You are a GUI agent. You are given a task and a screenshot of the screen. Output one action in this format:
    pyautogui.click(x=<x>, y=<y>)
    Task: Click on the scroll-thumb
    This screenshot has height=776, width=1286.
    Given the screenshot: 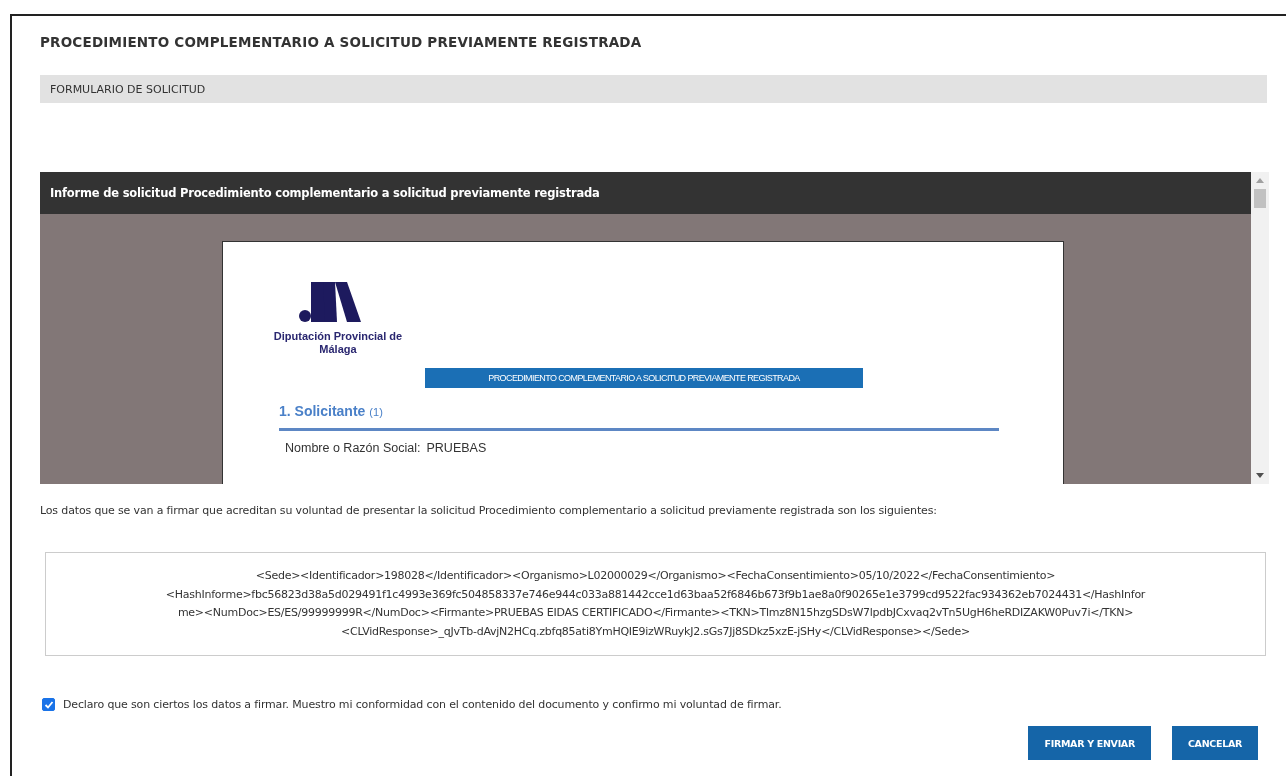 What is the action you would take?
    pyautogui.click(x=1260, y=198)
    